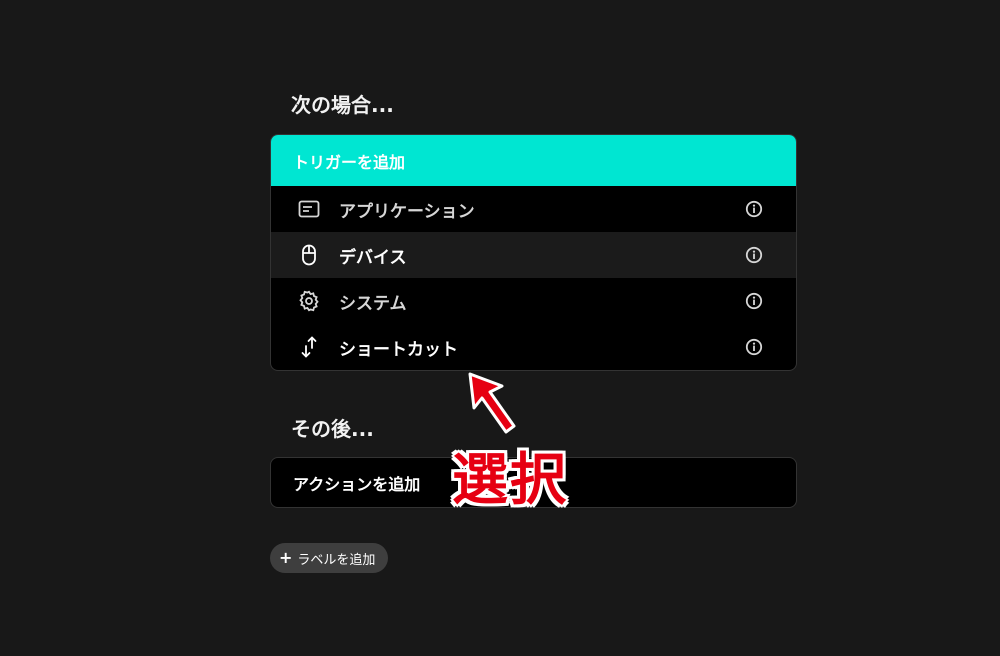 The height and width of the screenshot is (656, 1000). I want to click on trigger-item-label: アプリケーション, so click(407, 211).